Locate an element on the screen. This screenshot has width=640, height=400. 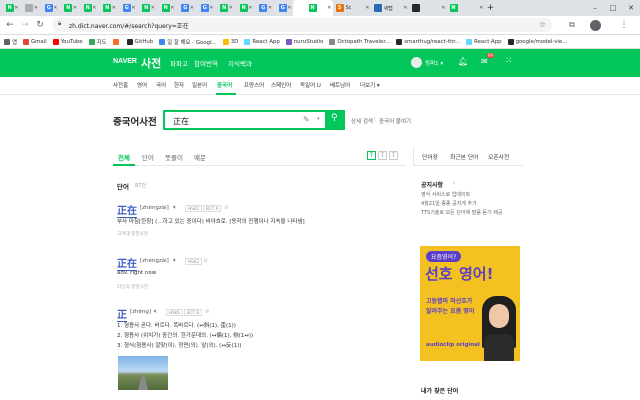
filter-all: 전체 is located at coordinates (124, 157).